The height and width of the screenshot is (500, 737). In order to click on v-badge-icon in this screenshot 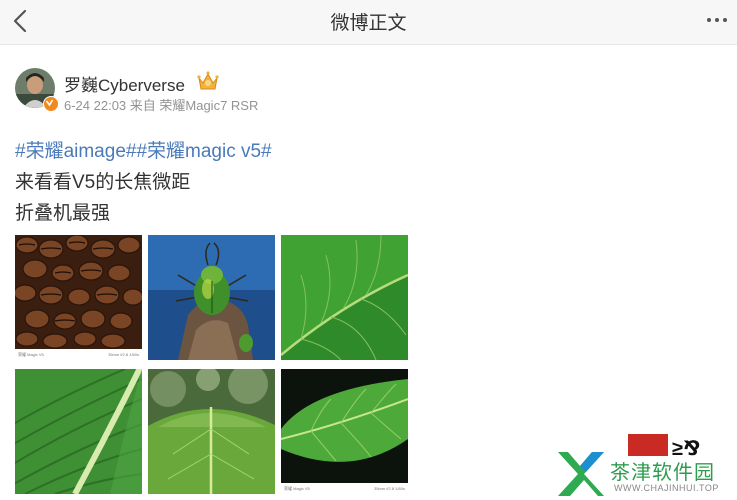, I will do `click(51, 104)`.